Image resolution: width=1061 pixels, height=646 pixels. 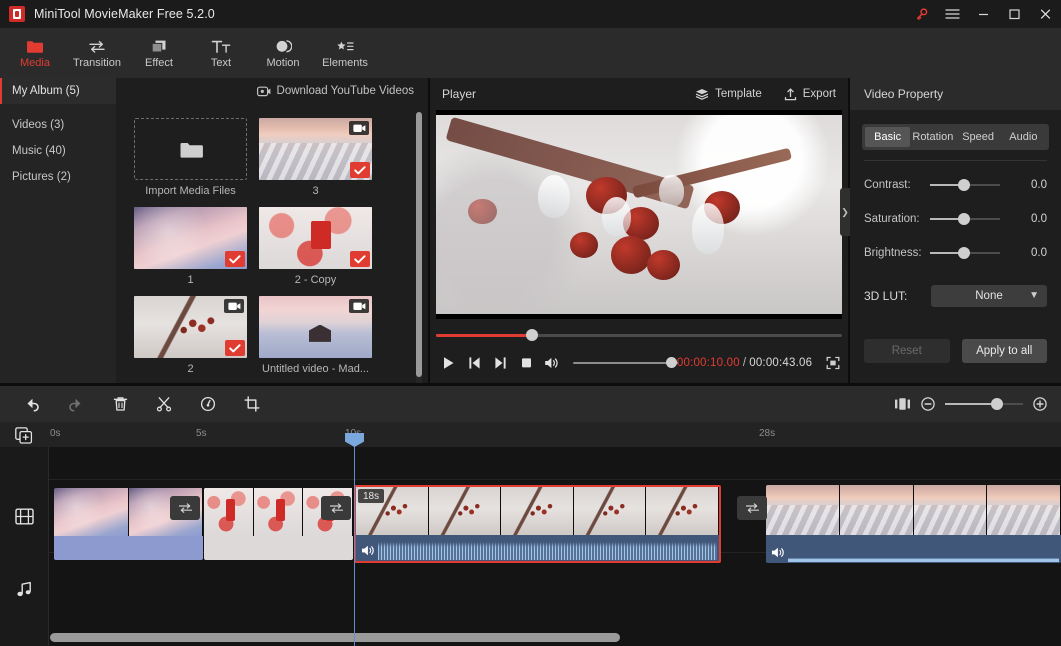 What do you see at coordinates (932, 137) in the screenshot?
I see `tab-rotation: Rotation` at bounding box center [932, 137].